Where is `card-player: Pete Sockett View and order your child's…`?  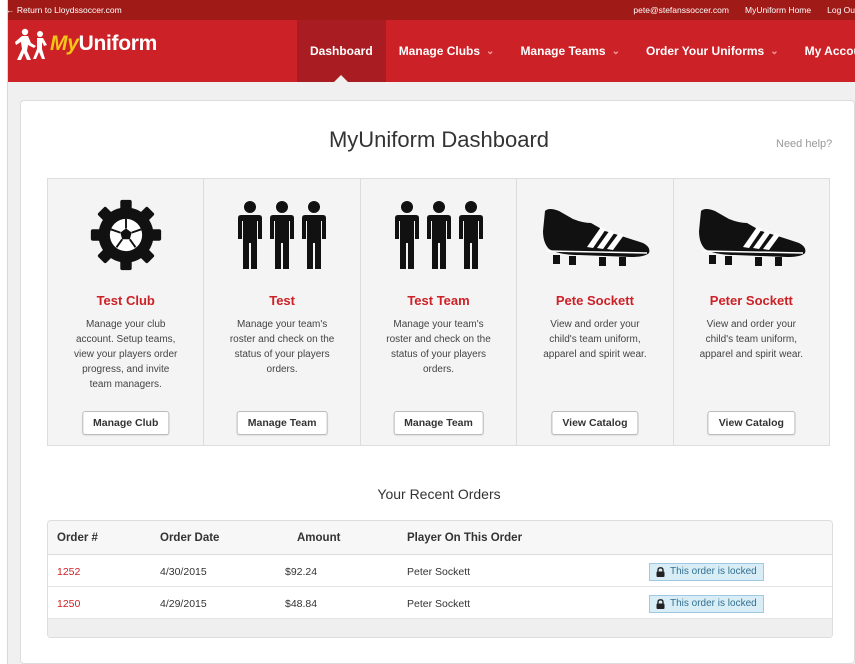 card-player: Pete Sockett View and order your child's… is located at coordinates (595, 312).